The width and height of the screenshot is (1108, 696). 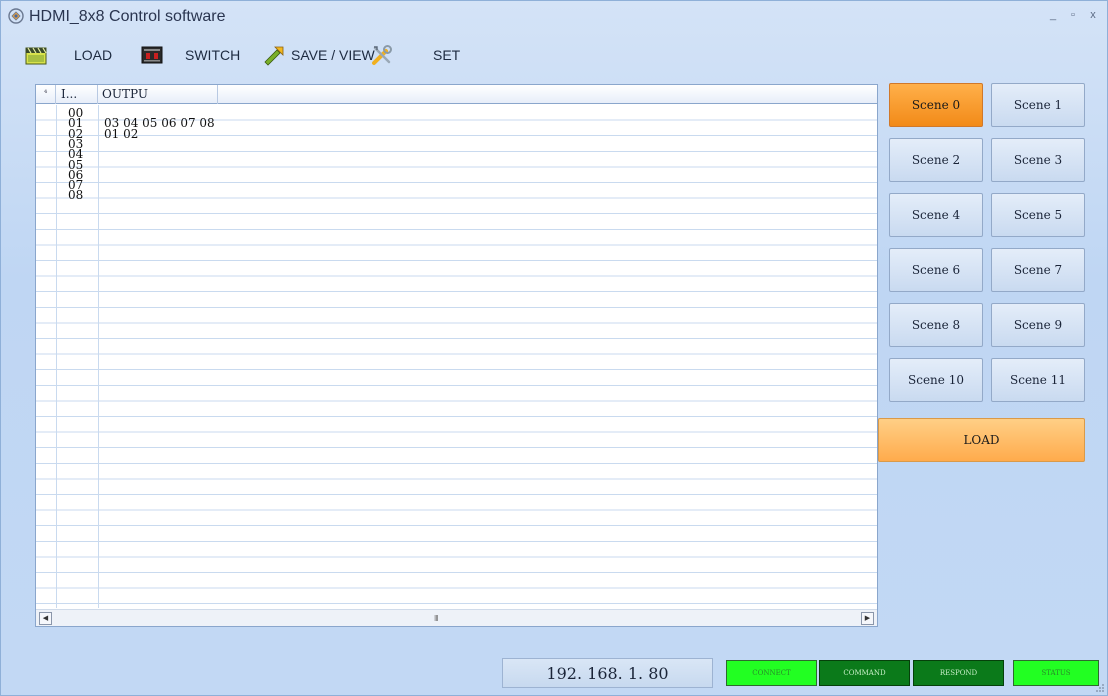 What do you see at coordinates (1038, 270) in the screenshot?
I see `scene-button-7: Scene 7` at bounding box center [1038, 270].